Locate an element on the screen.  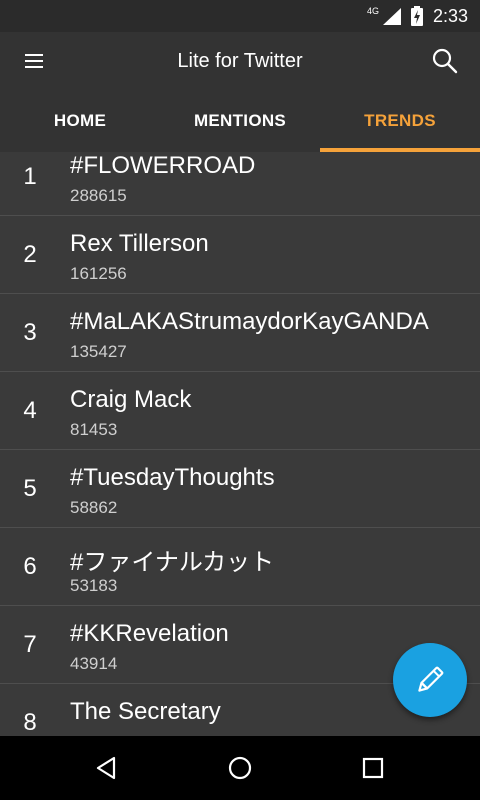
trend-count: 135427 is located at coordinates (98, 351).